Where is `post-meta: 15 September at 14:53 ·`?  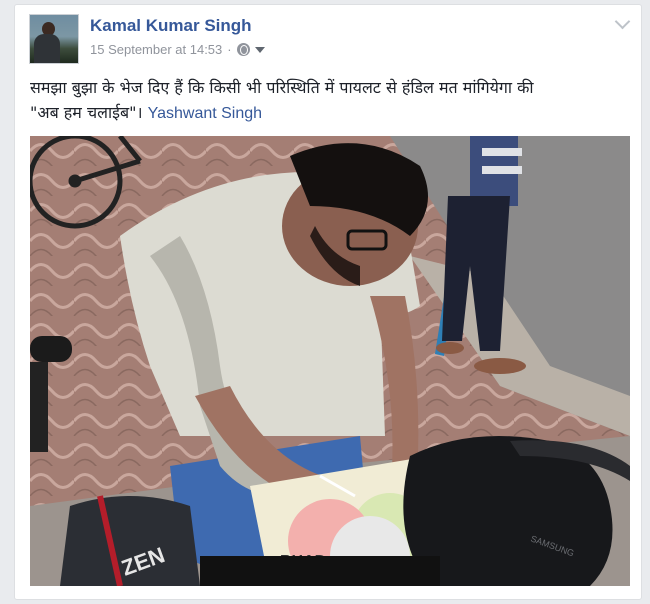
post-meta: 15 September at 14:53 · is located at coordinates (177, 49).